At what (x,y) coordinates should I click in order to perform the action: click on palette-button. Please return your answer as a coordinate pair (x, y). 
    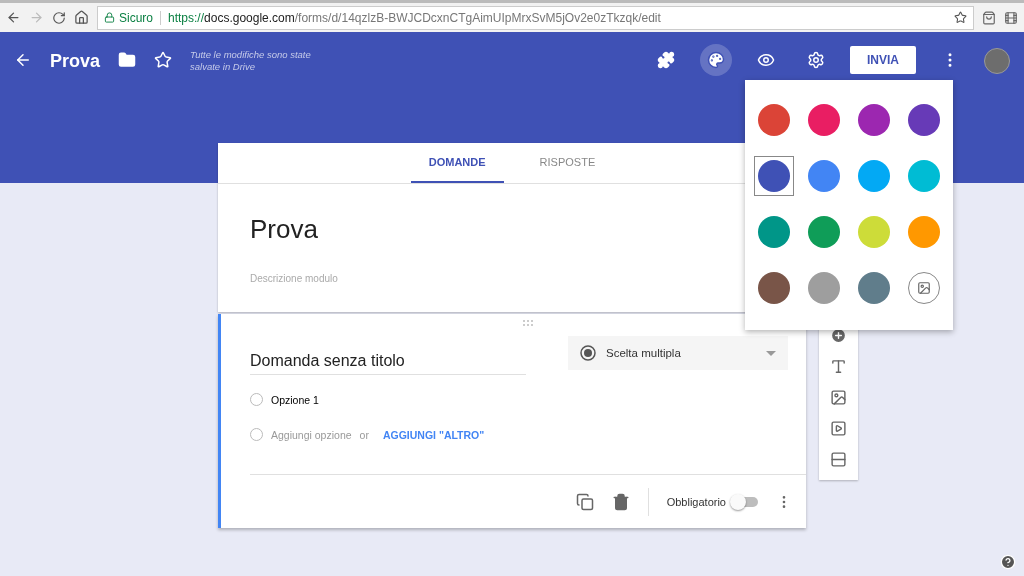
    Looking at the image, I should click on (716, 60).